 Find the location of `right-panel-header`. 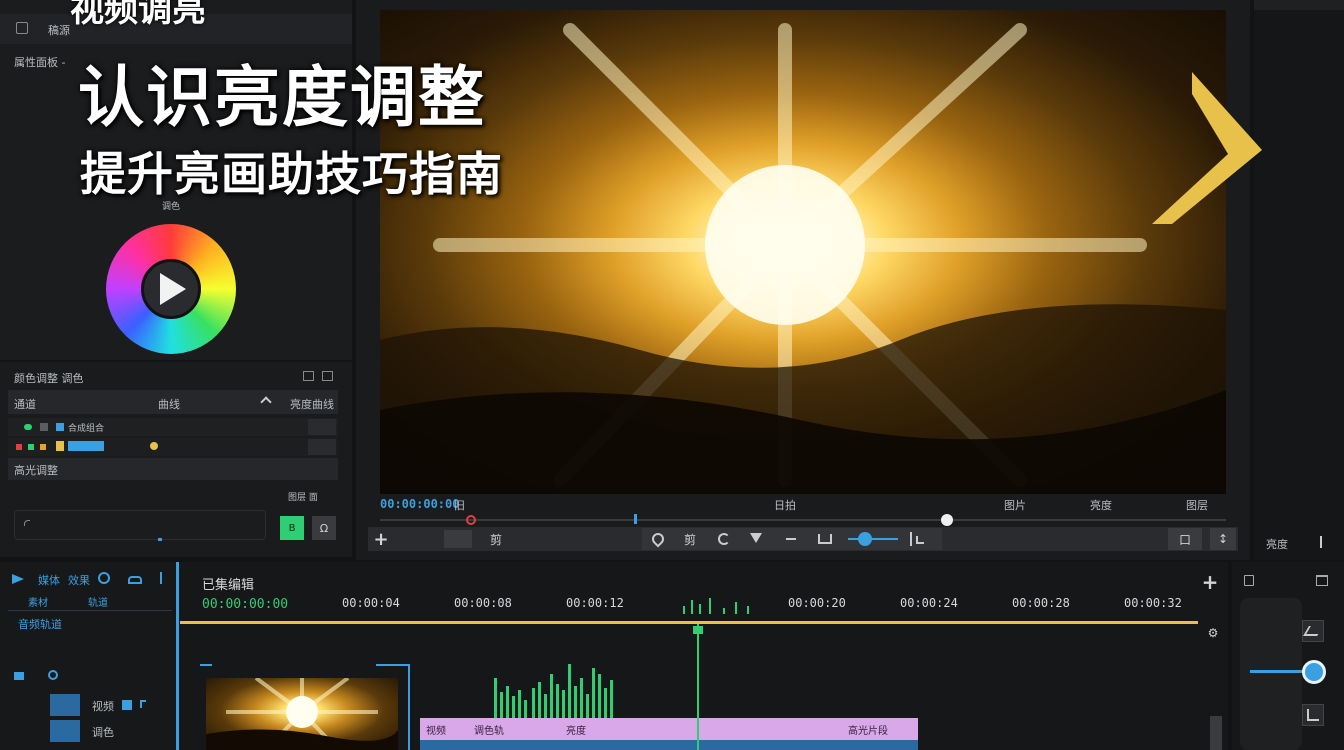

right-panel-header is located at coordinates (1299, 5).